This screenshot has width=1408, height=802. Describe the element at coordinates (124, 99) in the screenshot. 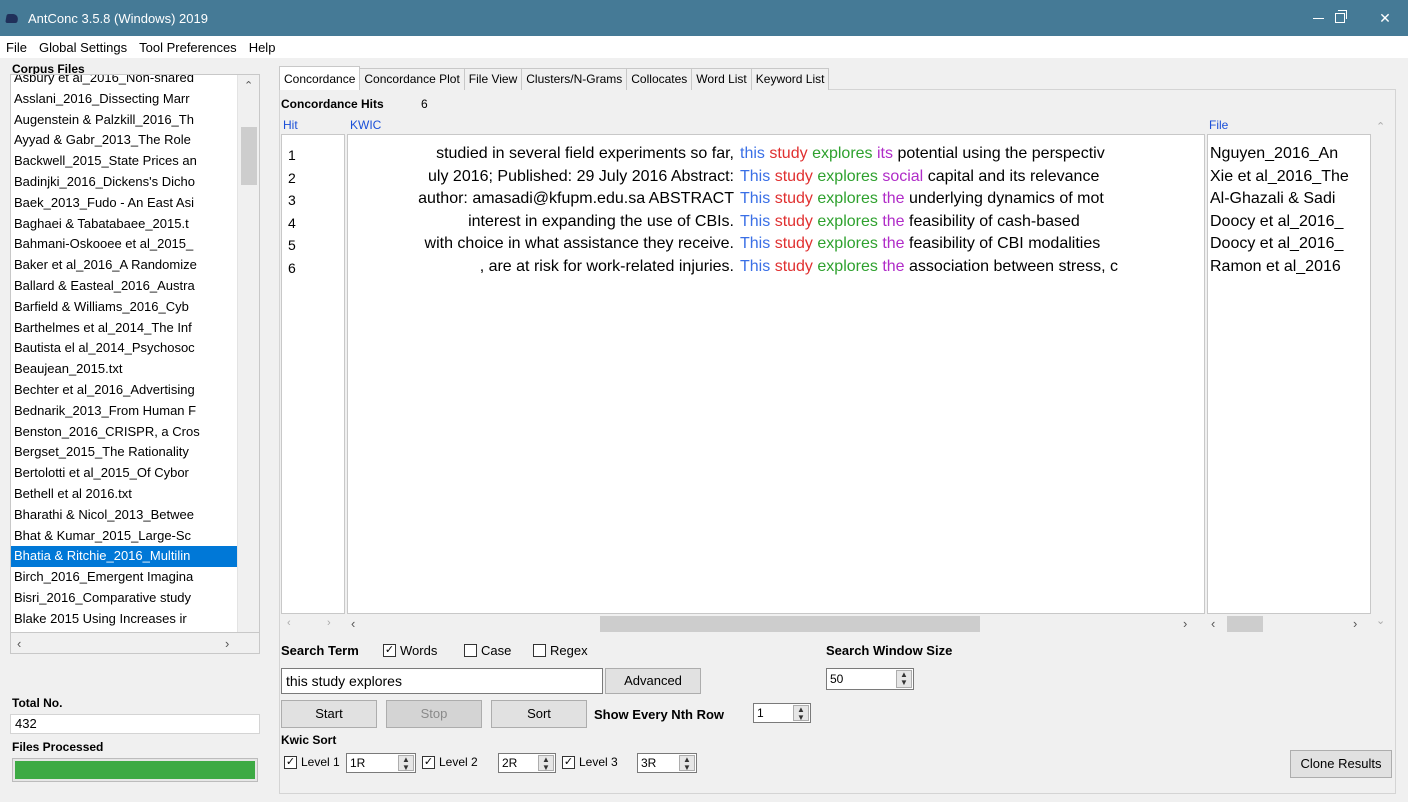

I see `corpus-file-item: Asslani_2016_Dissecting Marr` at that location.